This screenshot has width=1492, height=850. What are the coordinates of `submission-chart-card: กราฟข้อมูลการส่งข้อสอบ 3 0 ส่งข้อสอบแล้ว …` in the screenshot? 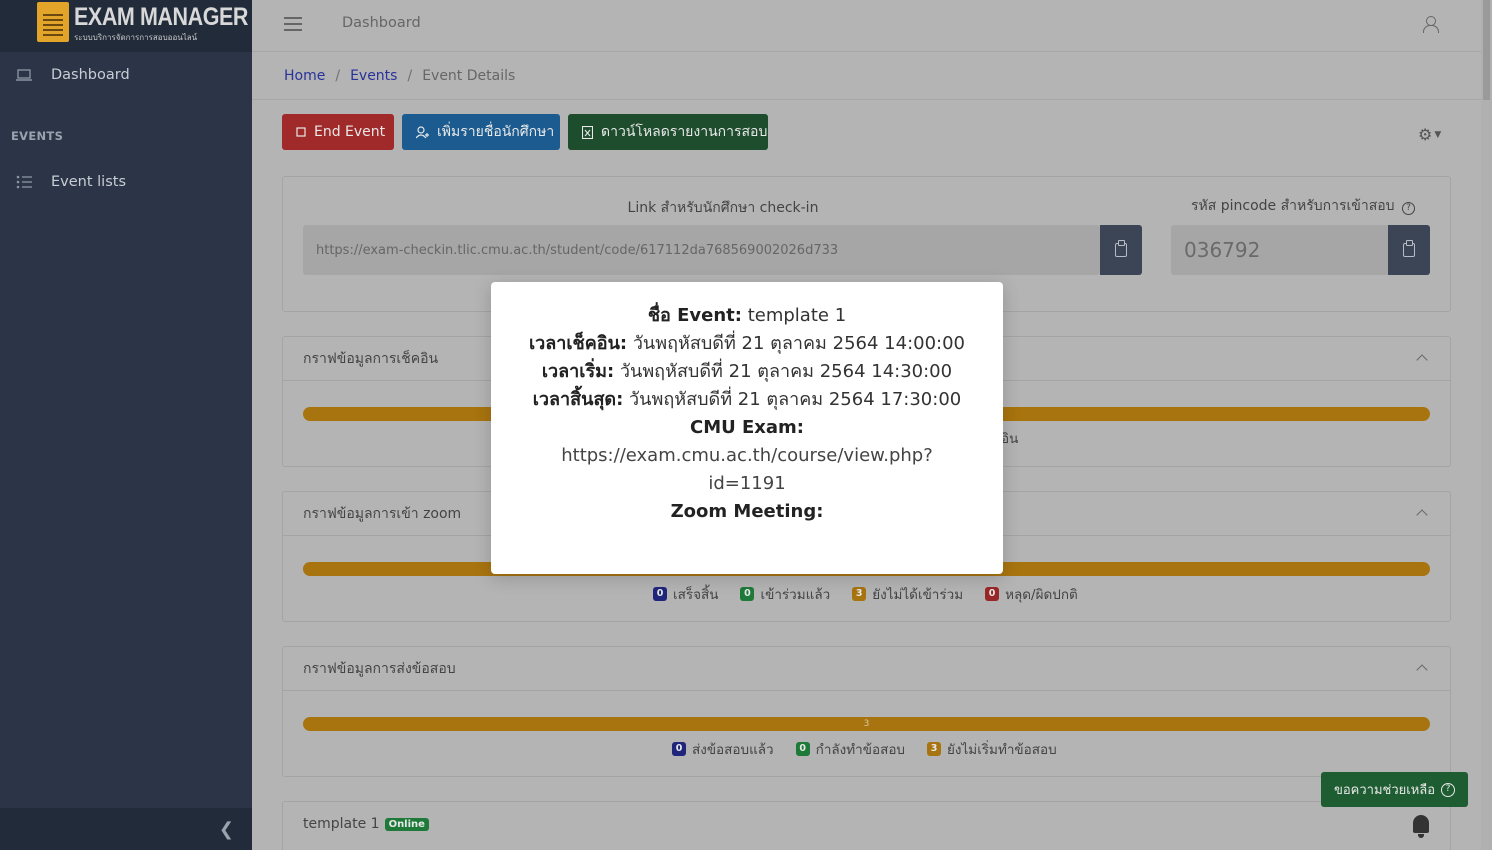 It's located at (866, 711).